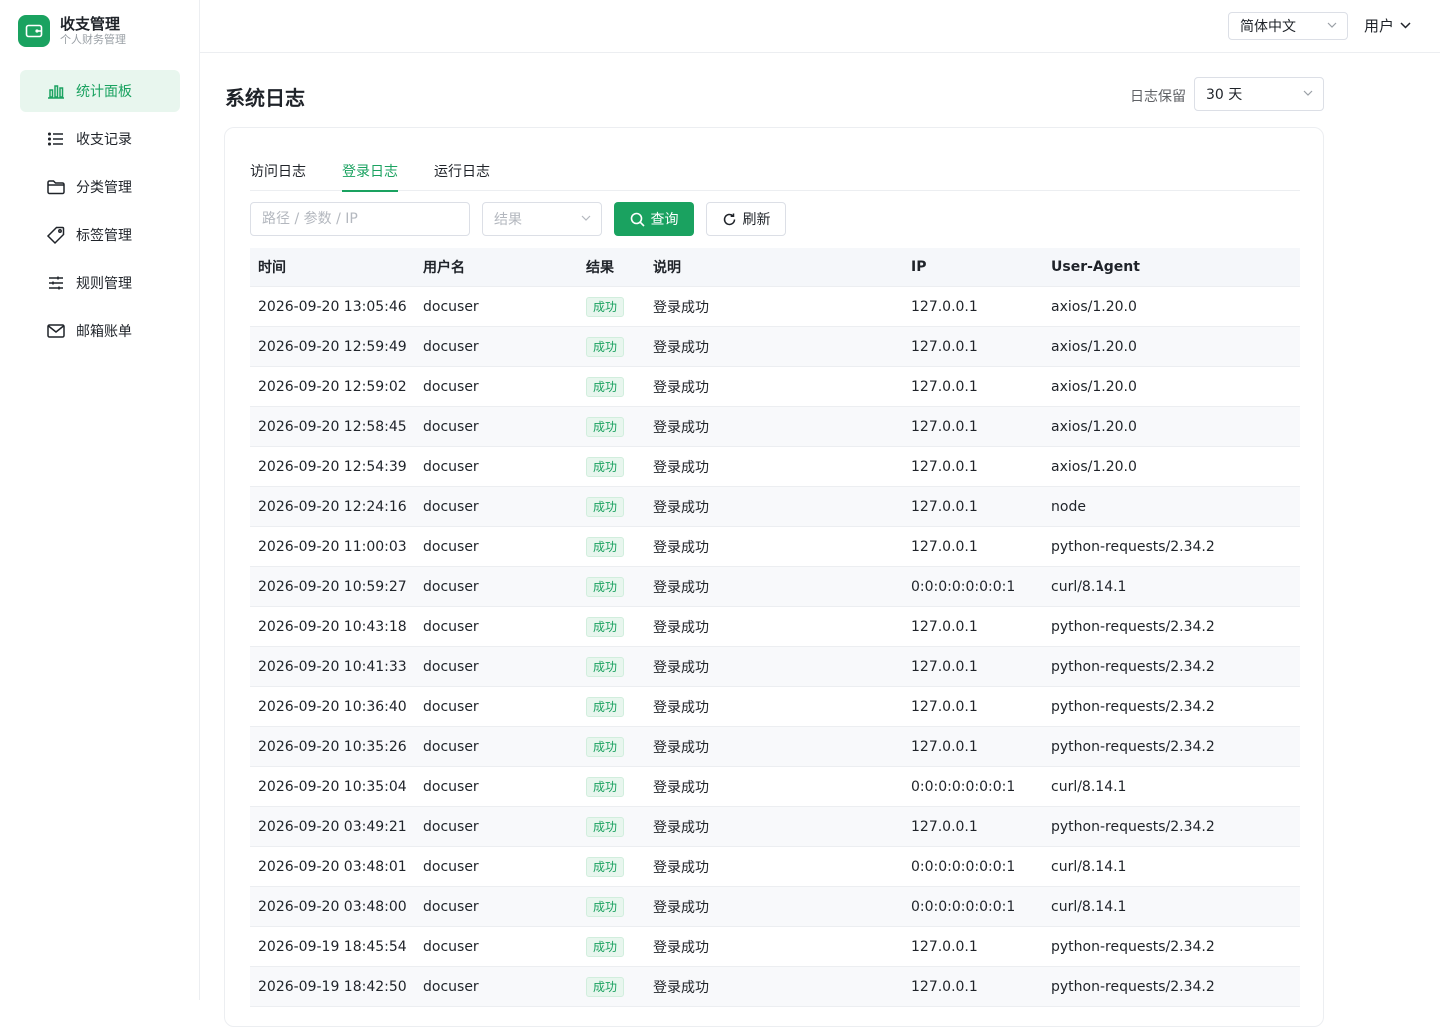  Describe the element at coordinates (508, 220) in the screenshot. I see `result-placeholder: 结果` at that location.